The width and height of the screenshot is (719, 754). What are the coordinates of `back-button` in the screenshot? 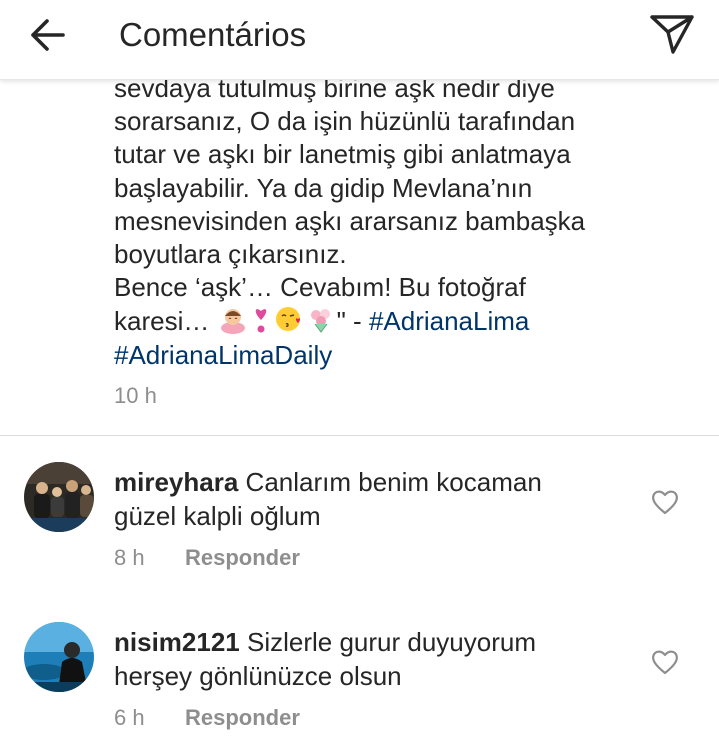 It's located at (47, 35).